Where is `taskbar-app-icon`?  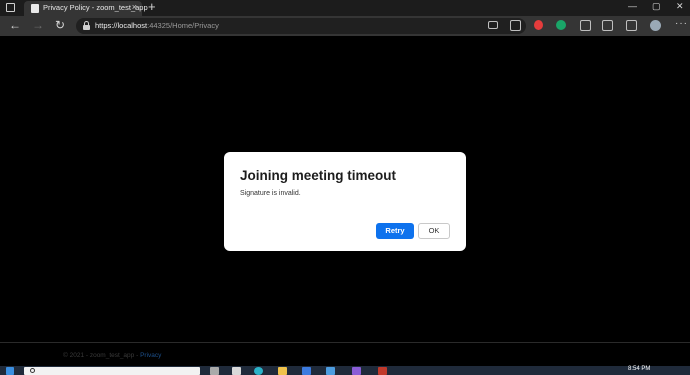 taskbar-app-icon is located at coordinates (236, 371).